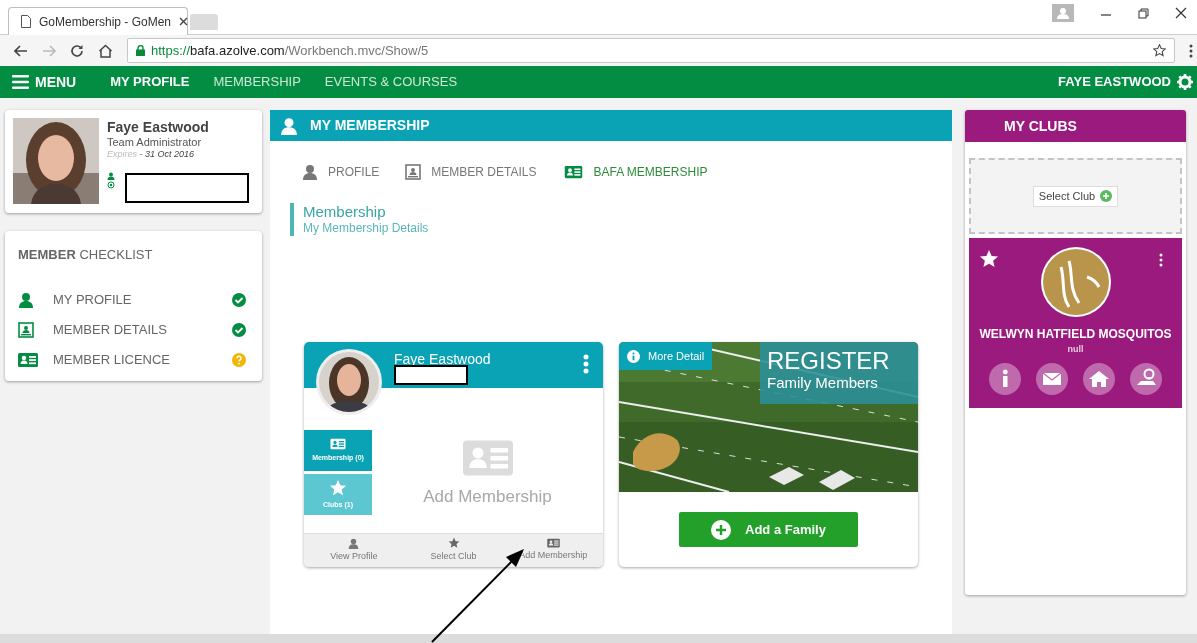 The width and height of the screenshot is (1197, 643). I want to click on profile-name: Faye Eastwood, so click(158, 127).